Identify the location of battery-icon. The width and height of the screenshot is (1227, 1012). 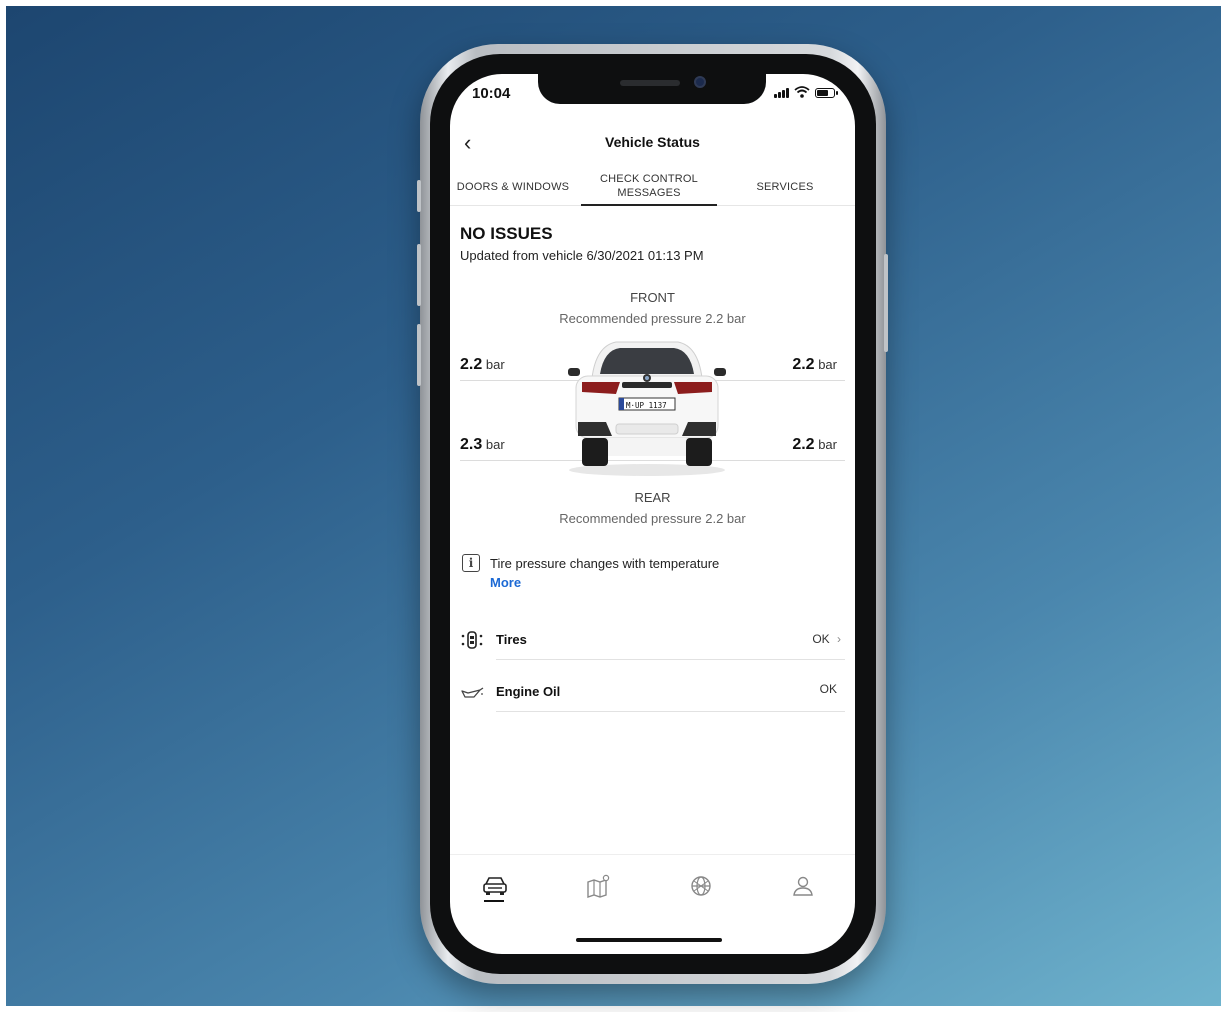
(826, 93).